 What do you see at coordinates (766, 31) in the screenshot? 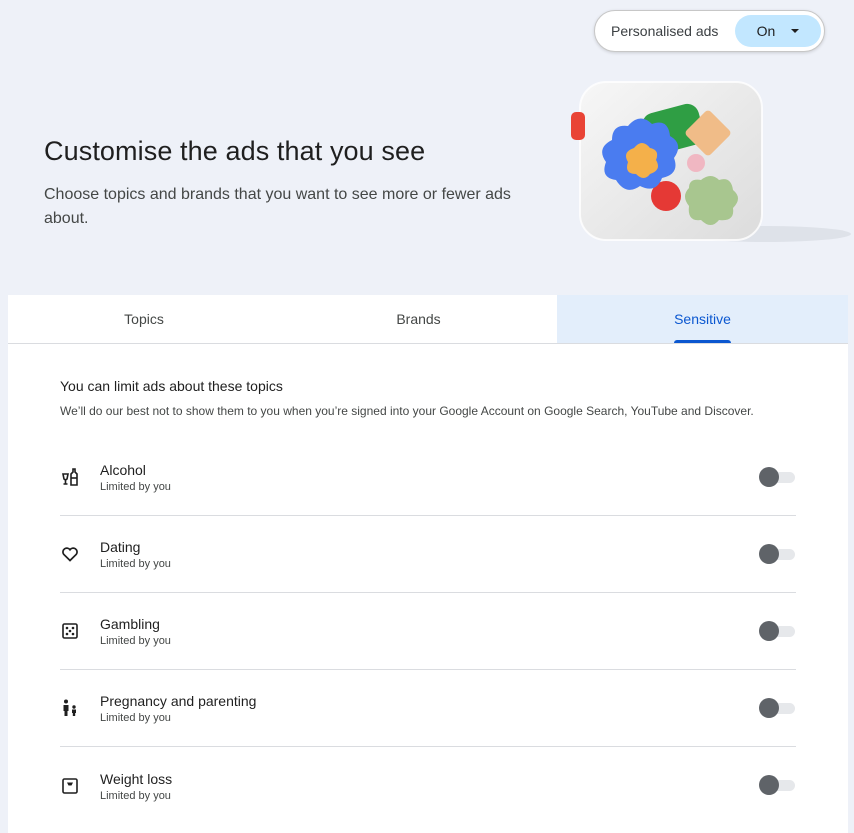
I see `personalised-ads-value: On` at bounding box center [766, 31].